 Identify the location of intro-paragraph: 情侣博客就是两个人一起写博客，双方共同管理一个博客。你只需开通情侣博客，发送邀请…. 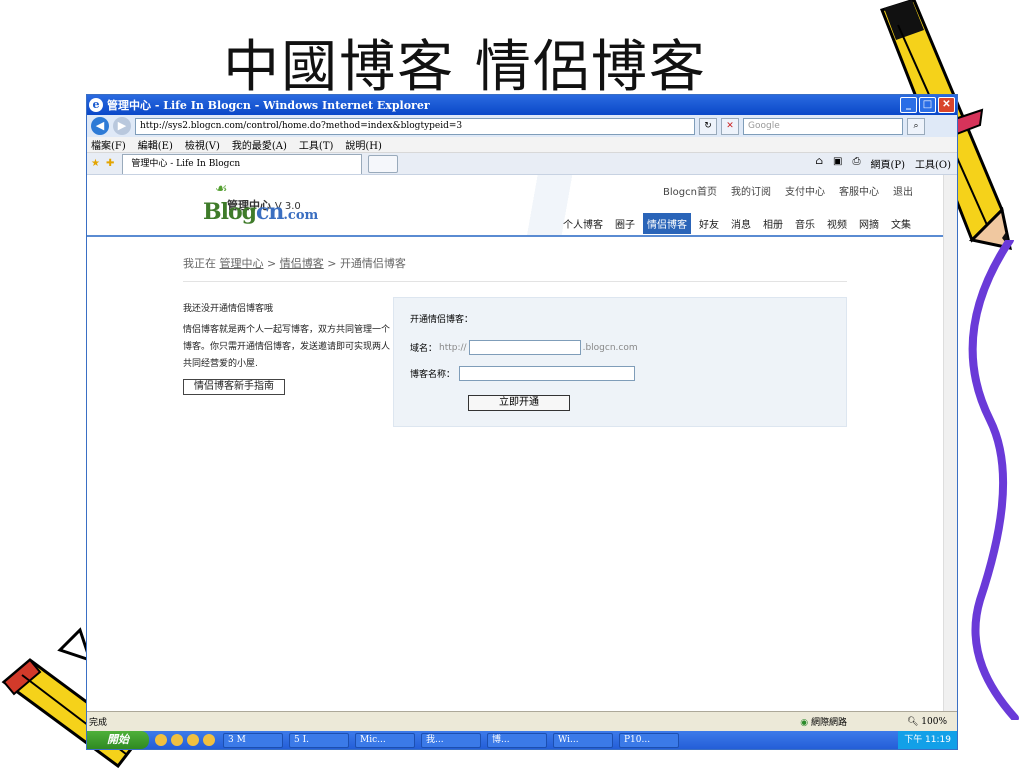
(287, 347).